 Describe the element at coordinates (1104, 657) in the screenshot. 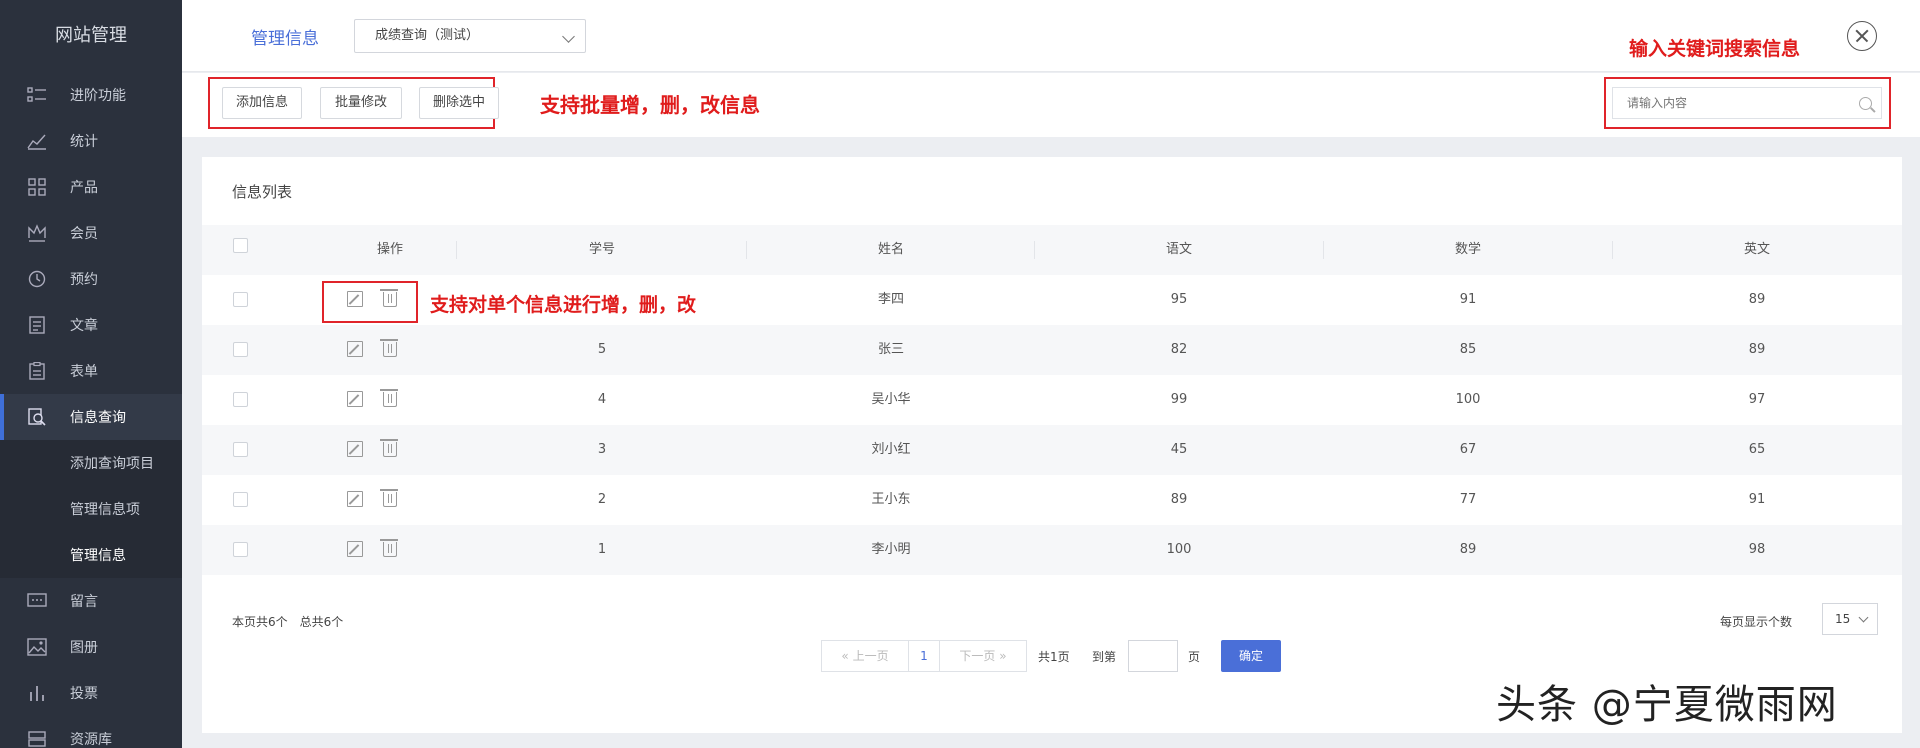

I see `goto-label: 到第` at that location.